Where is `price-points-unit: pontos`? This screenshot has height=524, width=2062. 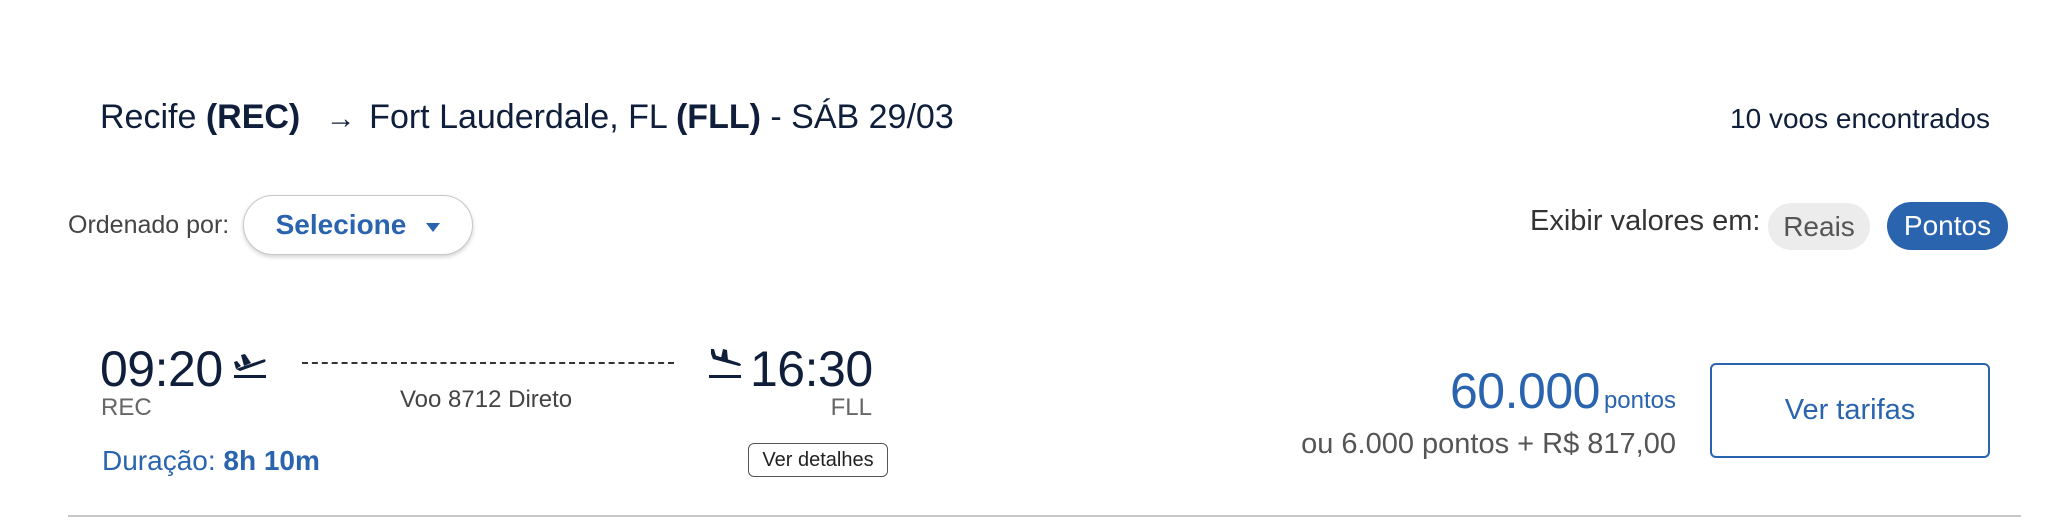 price-points-unit: pontos is located at coordinates (1639, 400).